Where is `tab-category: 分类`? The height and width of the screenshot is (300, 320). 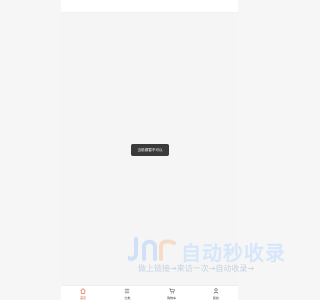 tab-category: 分类 is located at coordinates (127, 293).